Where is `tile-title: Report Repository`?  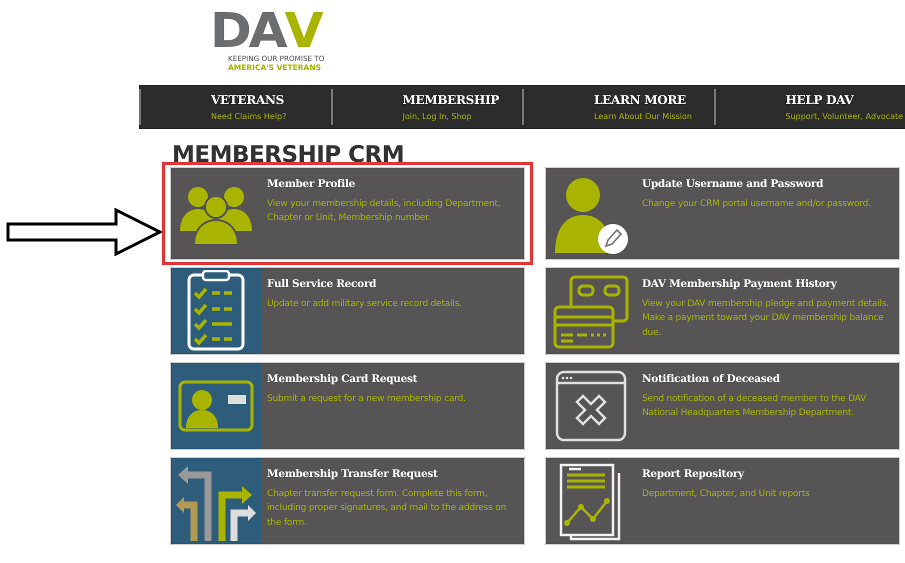 tile-title: Report Repository is located at coordinates (694, 474).